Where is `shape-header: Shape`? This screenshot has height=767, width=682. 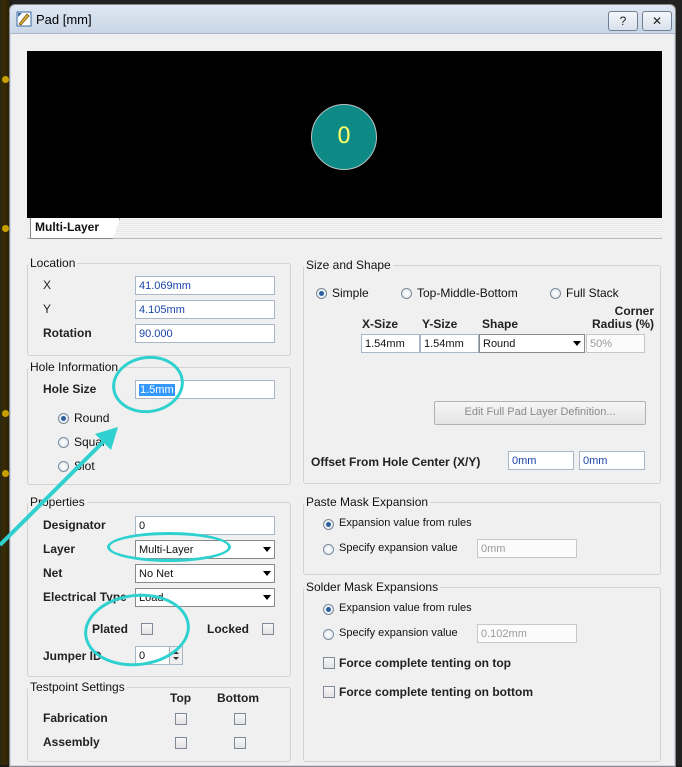
shape-header: Shape is located at coordinates (500, 324).